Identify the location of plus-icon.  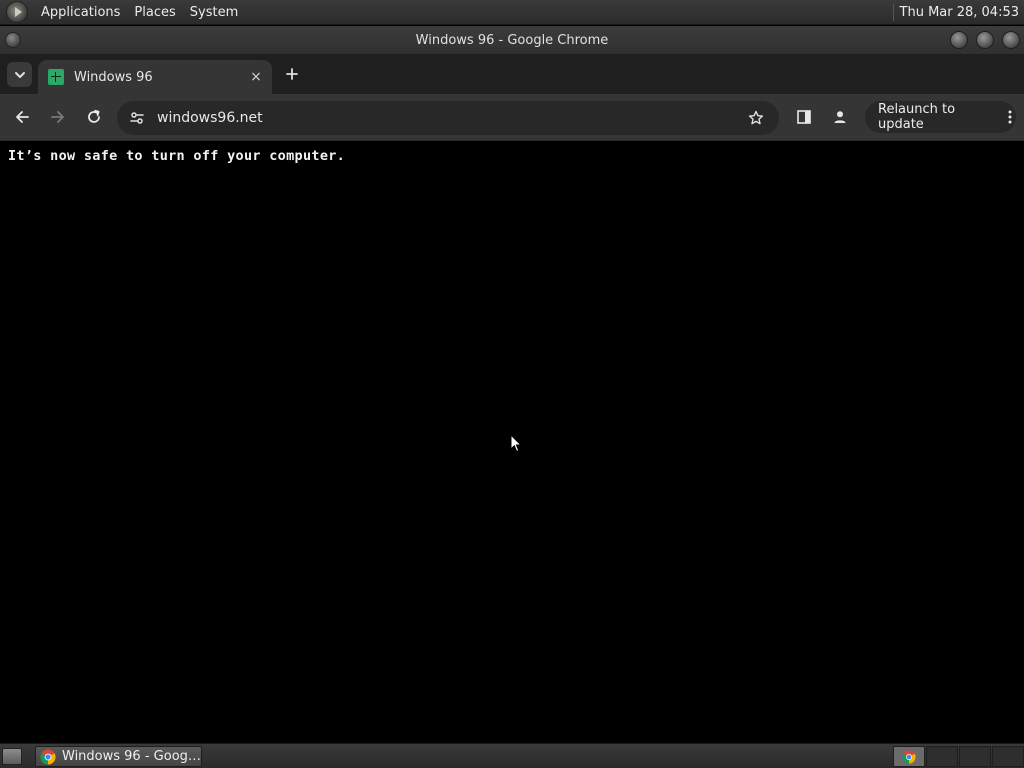
(292, 74).